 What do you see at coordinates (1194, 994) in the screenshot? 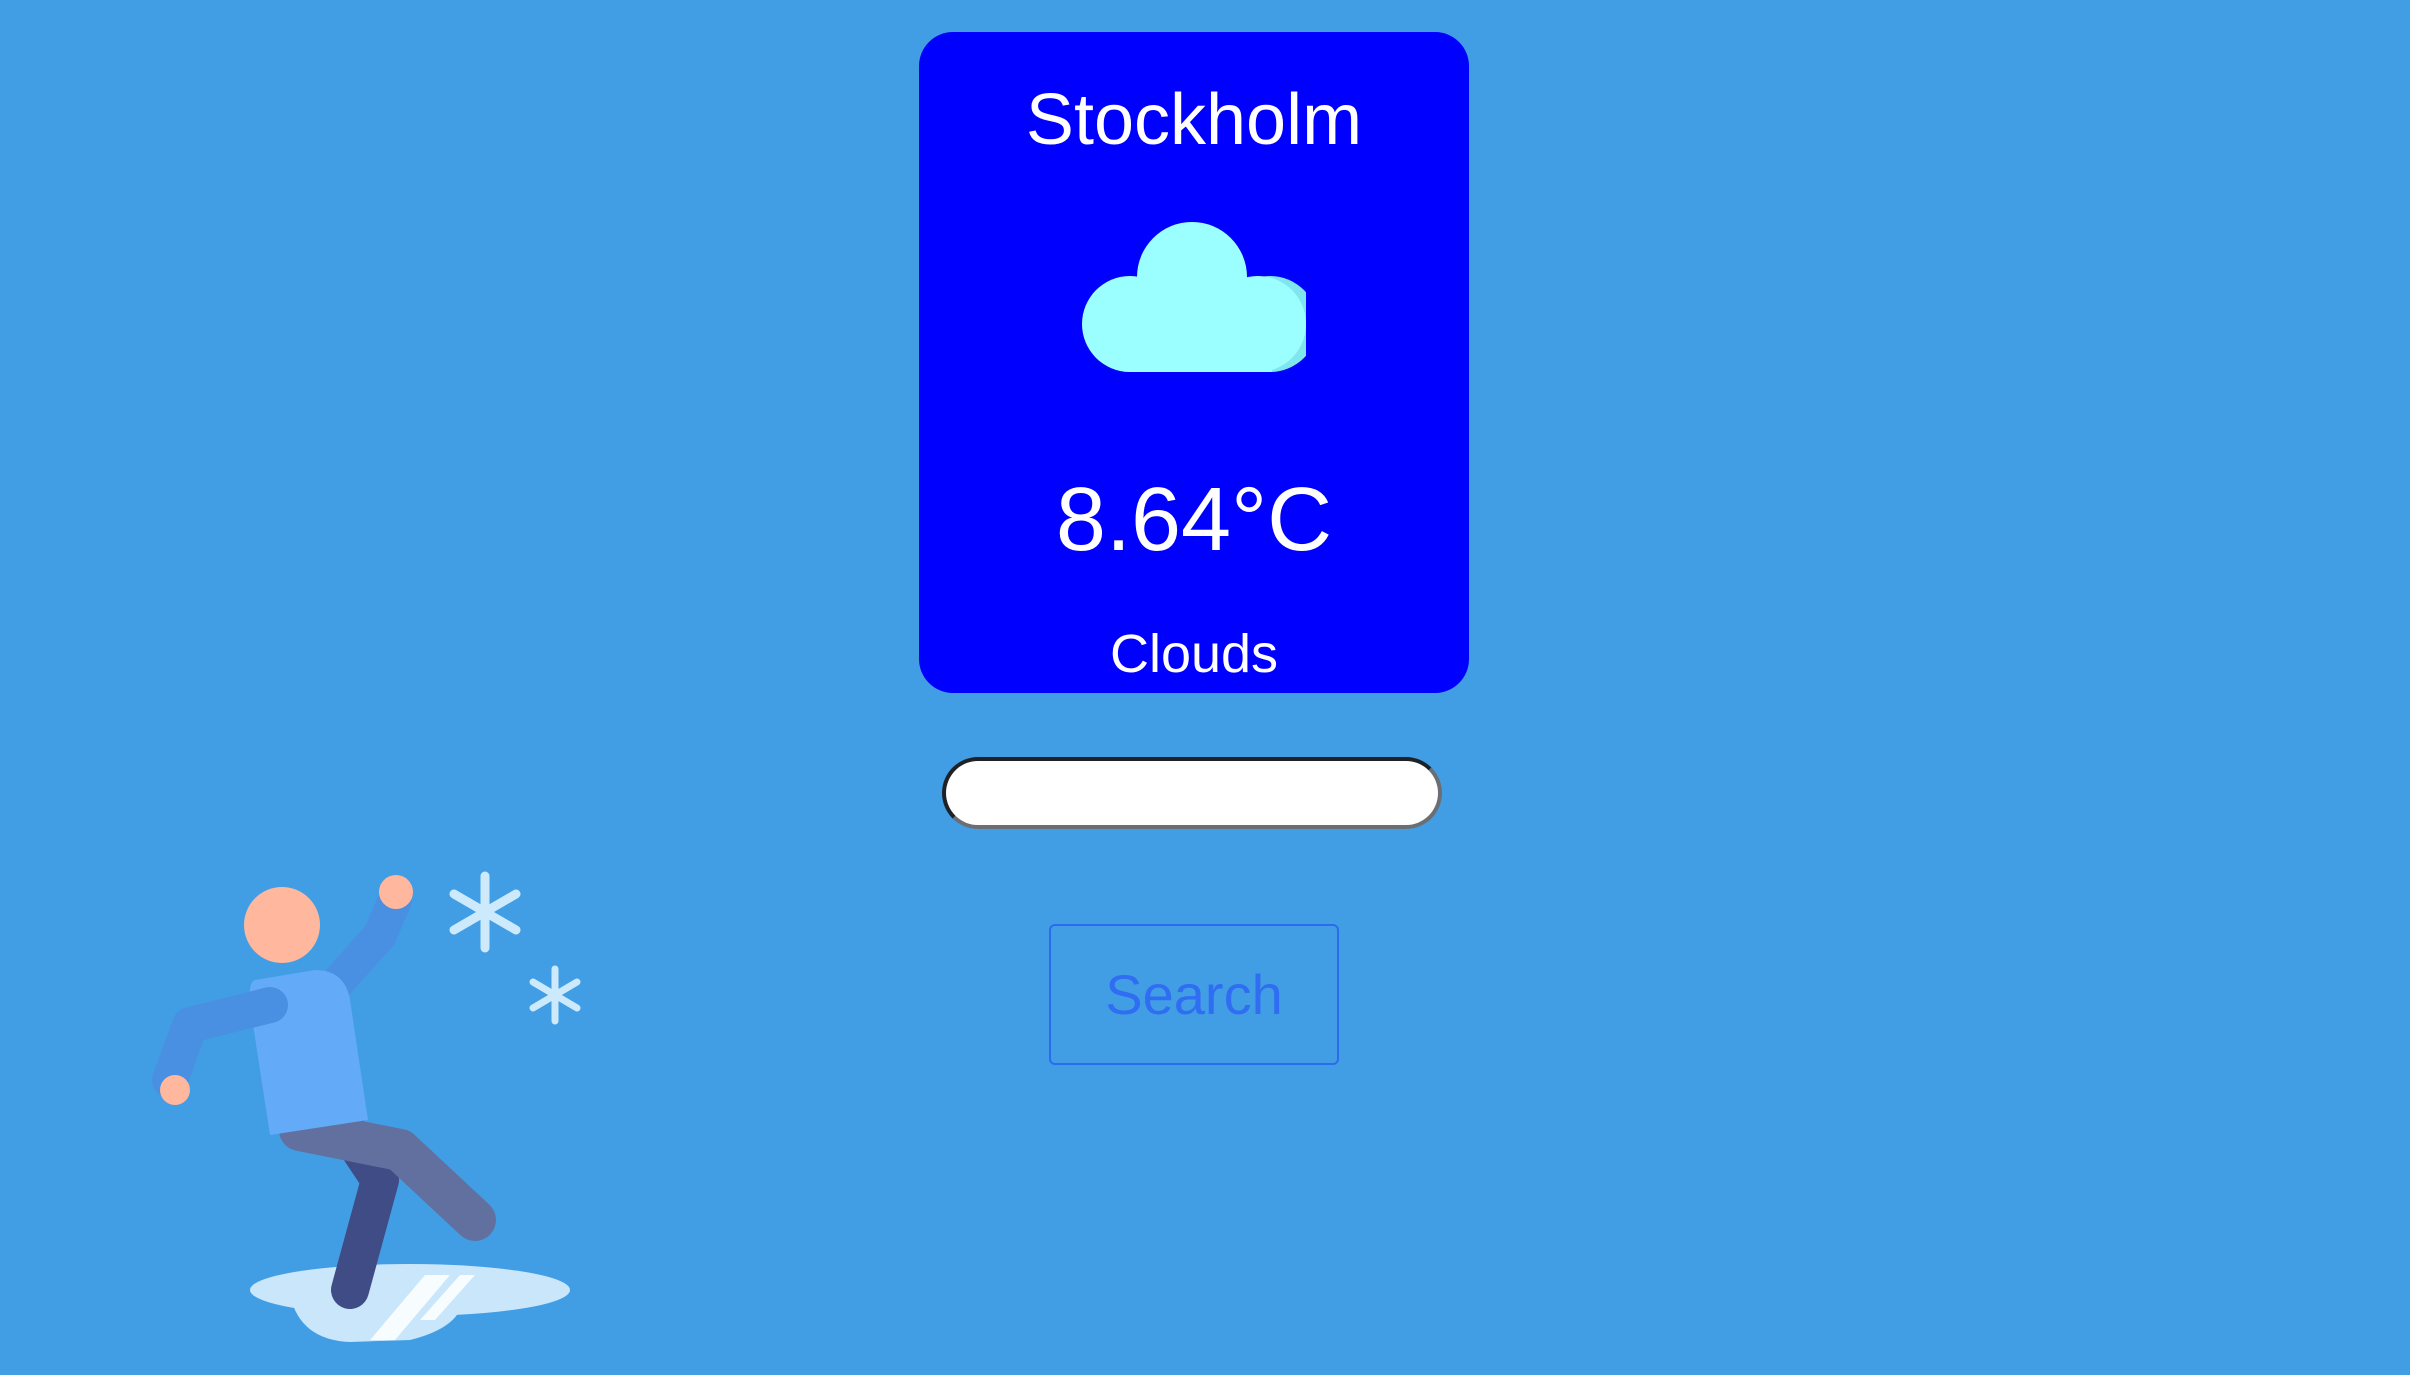
I see `search-button: Search` at bounding box center [1194, 994].